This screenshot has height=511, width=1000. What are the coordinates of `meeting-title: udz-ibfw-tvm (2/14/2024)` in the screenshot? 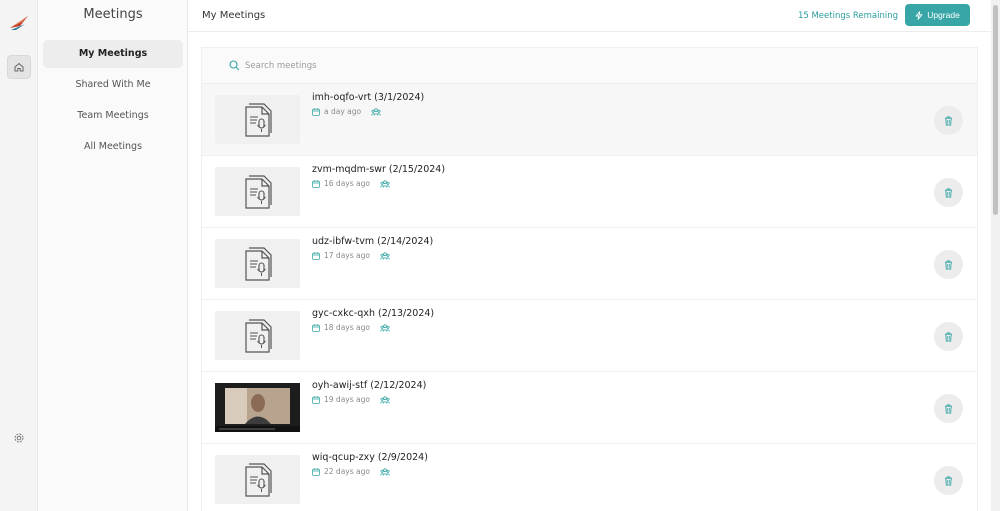 It's located at (372, 241).